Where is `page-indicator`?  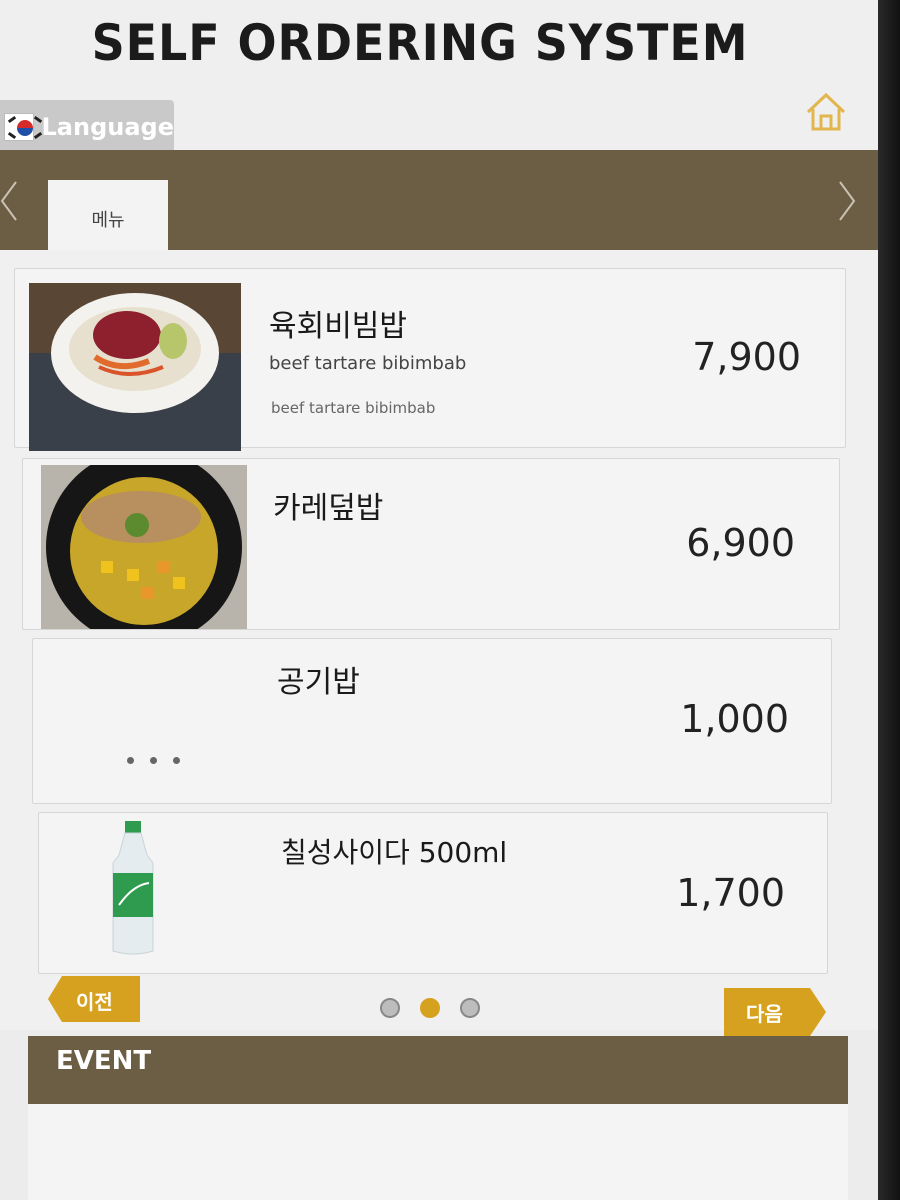 page-indicator is located at coordinates (430, 1008).